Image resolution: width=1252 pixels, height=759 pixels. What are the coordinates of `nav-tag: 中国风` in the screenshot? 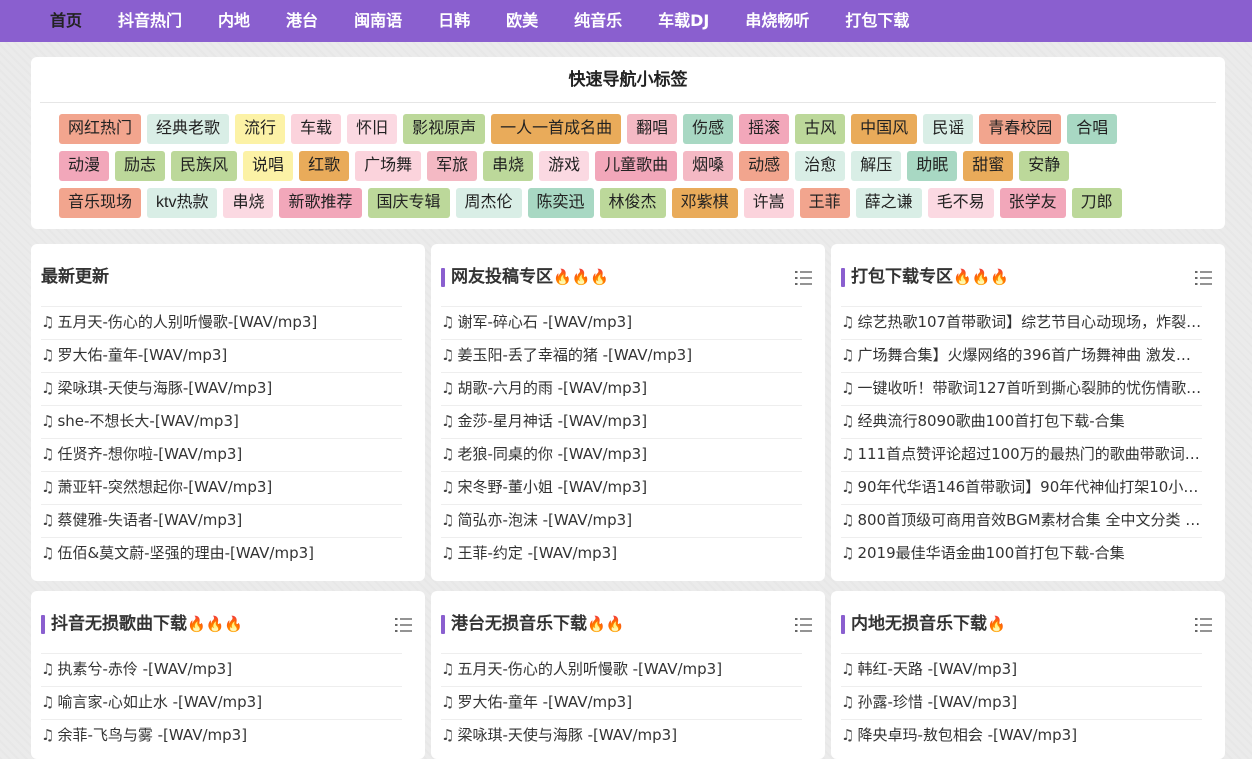 It's located at (884, 129).